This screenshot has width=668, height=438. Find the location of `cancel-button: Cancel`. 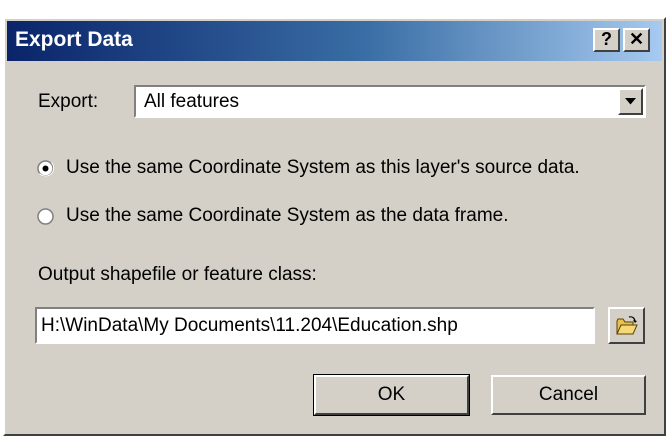

cancel-button: Cancel is located at coordinates (568, 395).